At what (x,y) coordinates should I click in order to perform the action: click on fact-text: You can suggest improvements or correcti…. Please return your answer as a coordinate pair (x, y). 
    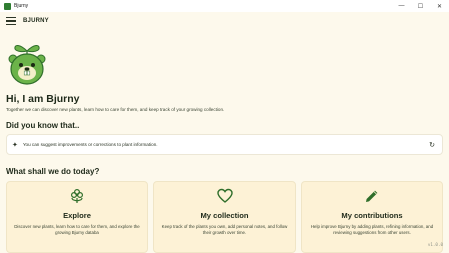
    Looking at the image, I should click on (90, 144).